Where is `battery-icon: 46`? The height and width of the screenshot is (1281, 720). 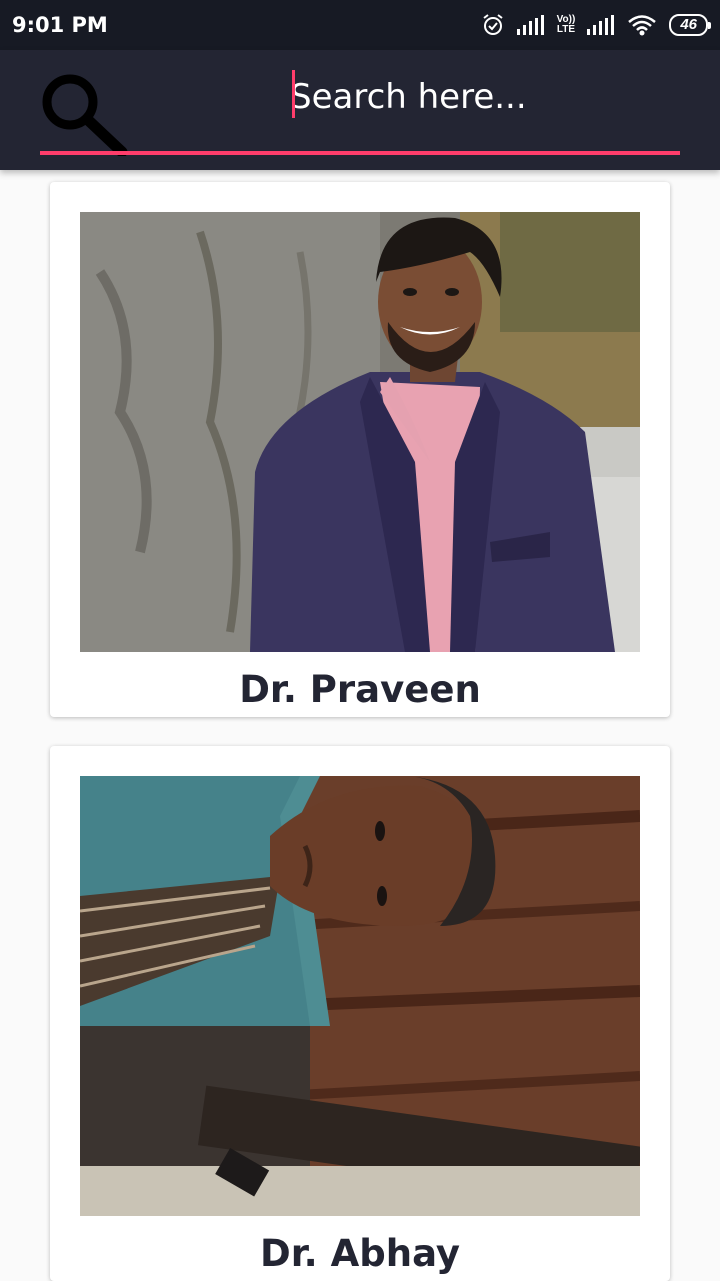
battery-icon: 46 is located at coordinates (690, 25).